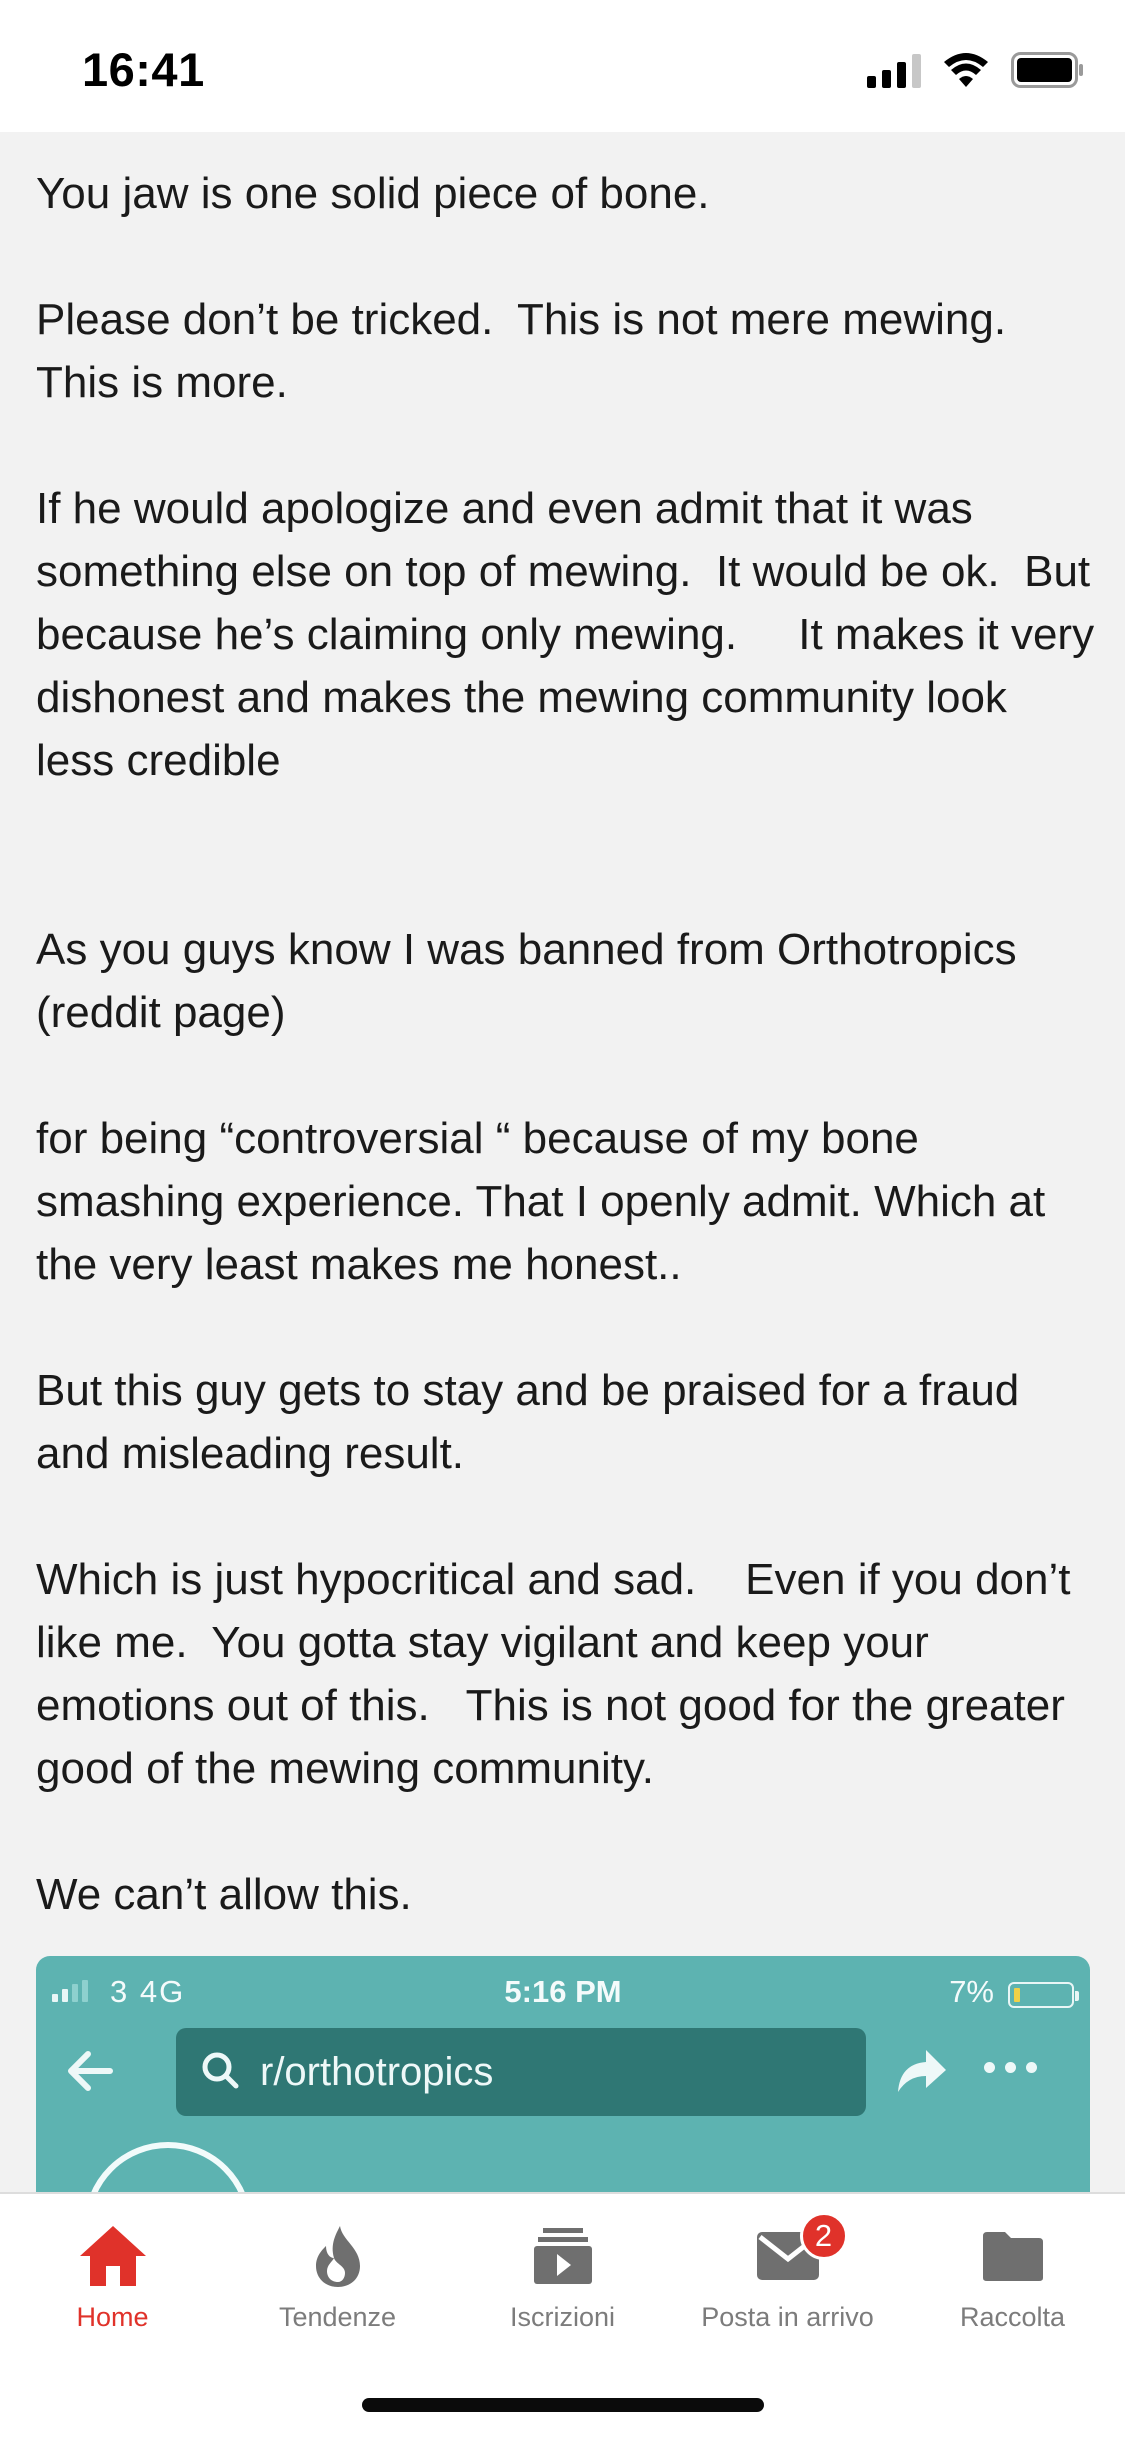 Image resolution: width=1125 pixels, height=2438 pixels. Describe the element at coordinates (224, 1894) in the screenshot. I see `post-paragraph: We can’t allow this.` at that location.